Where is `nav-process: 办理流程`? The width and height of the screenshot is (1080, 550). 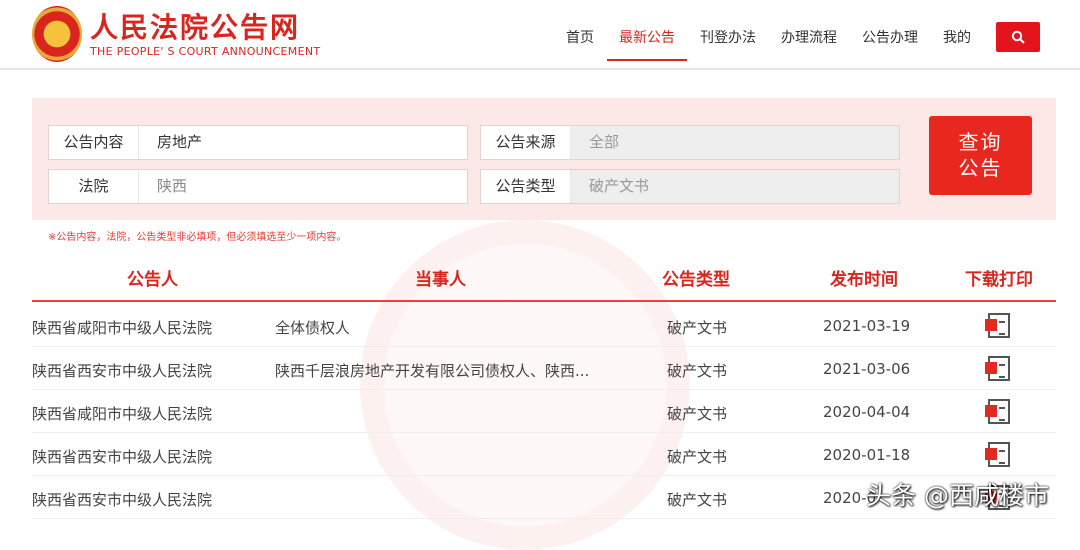
nav-process: 办理流程 is located at coordinates (809, 42).